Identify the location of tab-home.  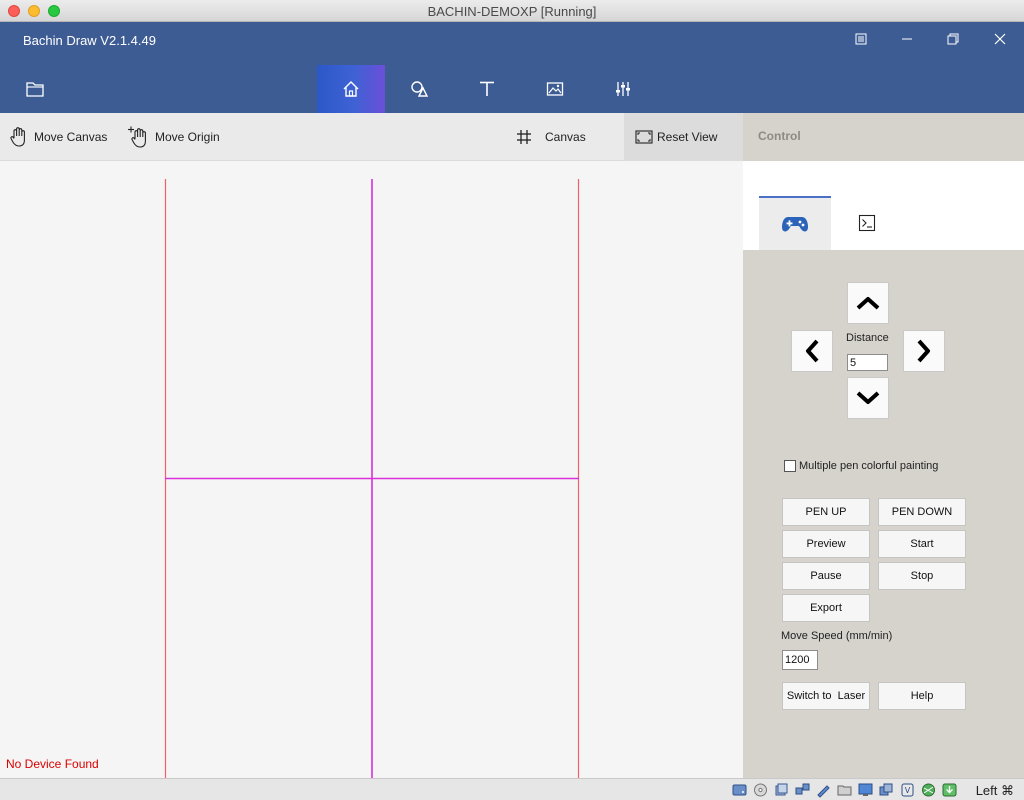
(351, 89).